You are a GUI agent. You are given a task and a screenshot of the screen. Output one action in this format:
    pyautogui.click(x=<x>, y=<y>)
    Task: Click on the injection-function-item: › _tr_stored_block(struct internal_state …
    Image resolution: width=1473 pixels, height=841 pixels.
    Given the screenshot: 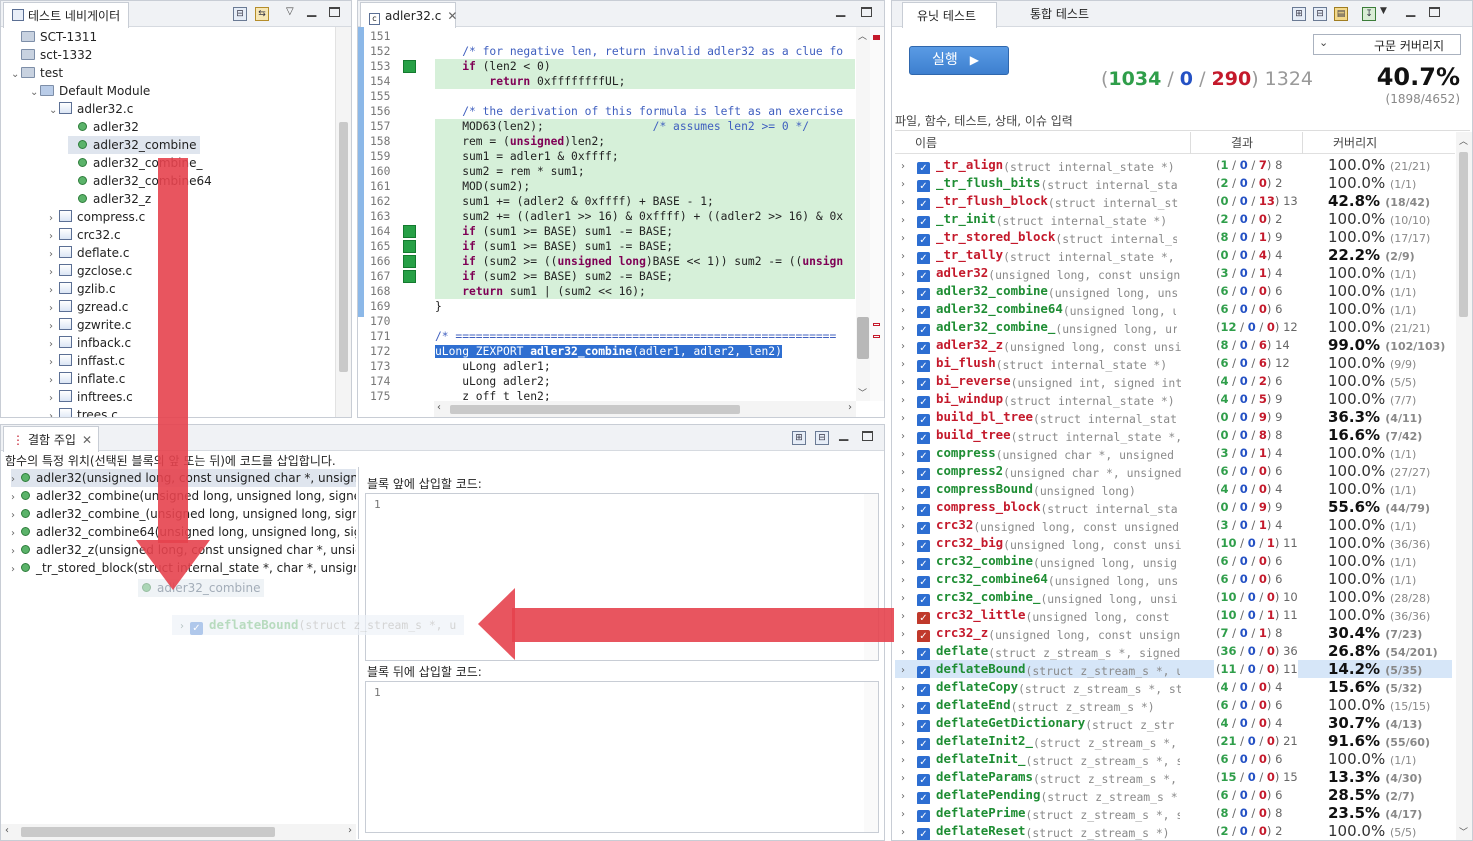 What is the action you would take?
    pyautogui.click(x=183, y=568)
    